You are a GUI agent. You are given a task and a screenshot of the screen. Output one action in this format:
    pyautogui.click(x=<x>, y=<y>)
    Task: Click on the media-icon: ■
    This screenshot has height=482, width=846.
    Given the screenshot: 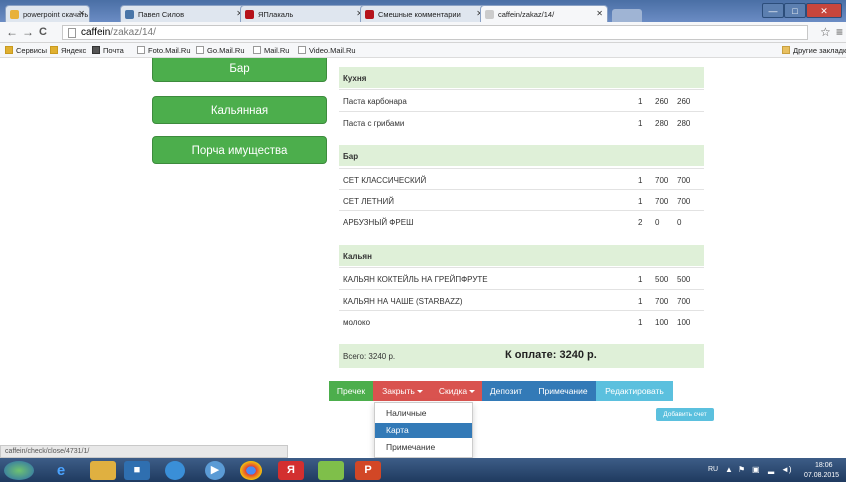 What is the action you would take?
    pyautogui.click(x=137, y=470)
    